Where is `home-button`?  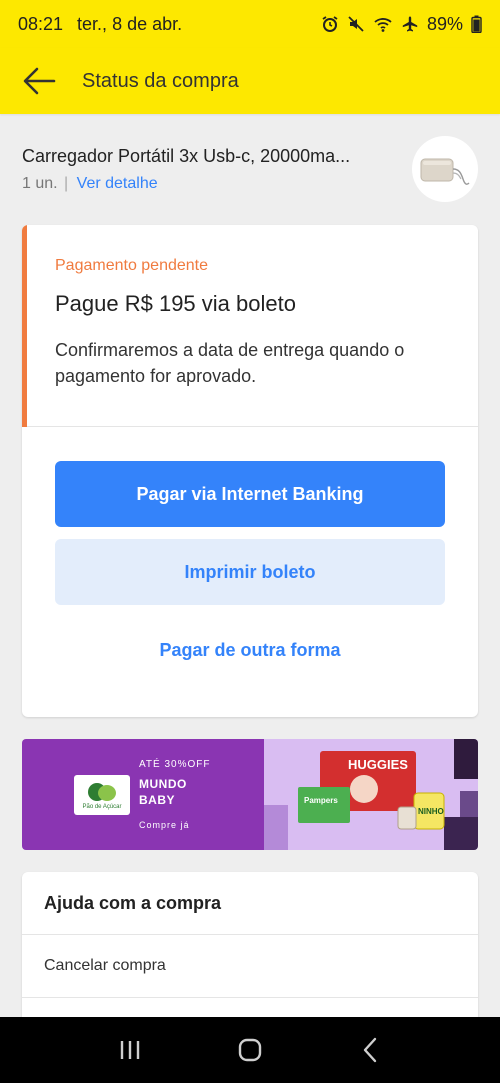
home-button is located at coordinates (250, 1050).